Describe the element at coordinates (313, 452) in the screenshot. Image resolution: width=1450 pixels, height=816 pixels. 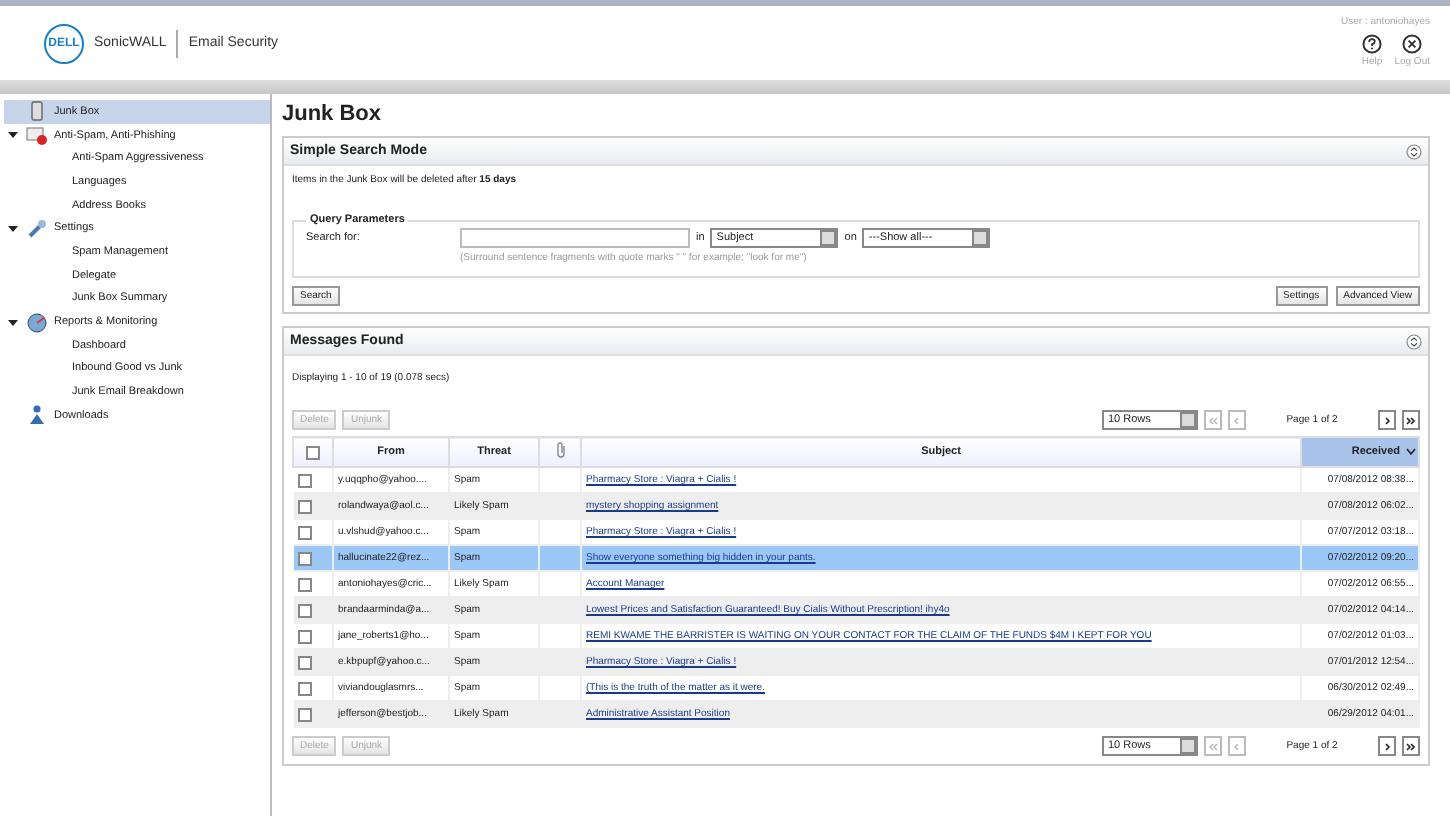
I see `select-all-checkbox` at that location.